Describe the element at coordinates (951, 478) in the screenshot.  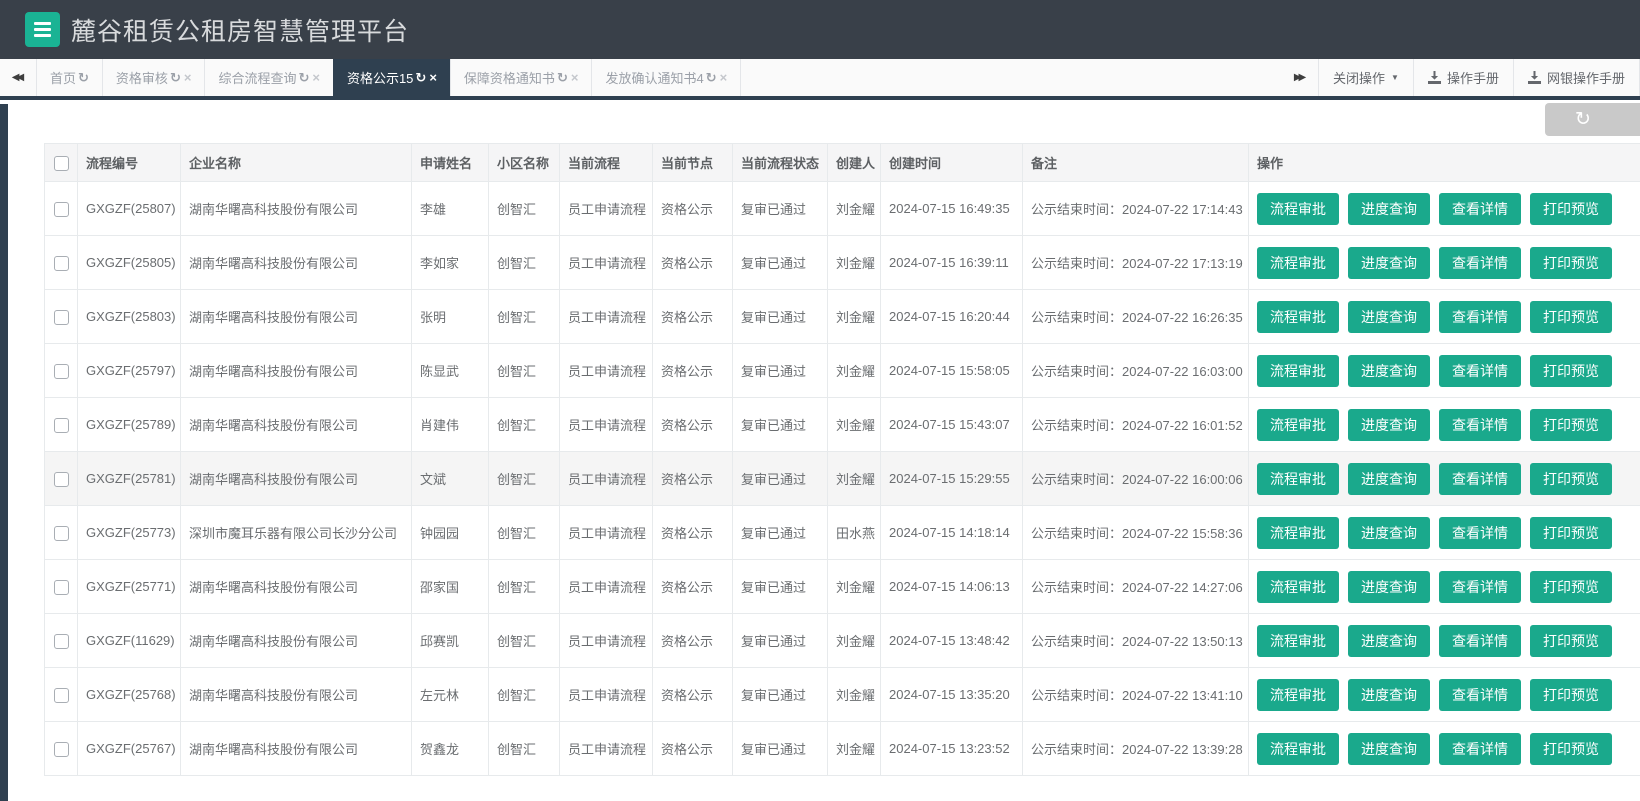
I see `created-time-cell: 2024-07-15 15:29:55` at that location.